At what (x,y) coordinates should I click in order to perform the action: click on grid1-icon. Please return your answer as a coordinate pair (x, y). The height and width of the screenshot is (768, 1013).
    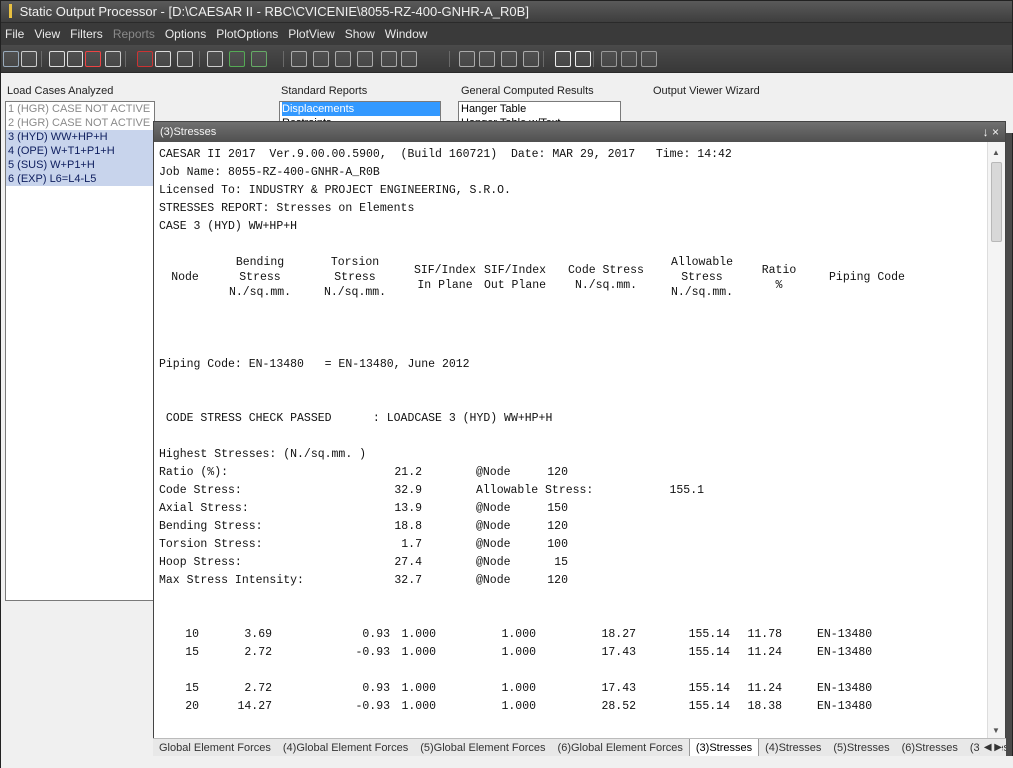
    Looking at the image, I should click on (299, 59).